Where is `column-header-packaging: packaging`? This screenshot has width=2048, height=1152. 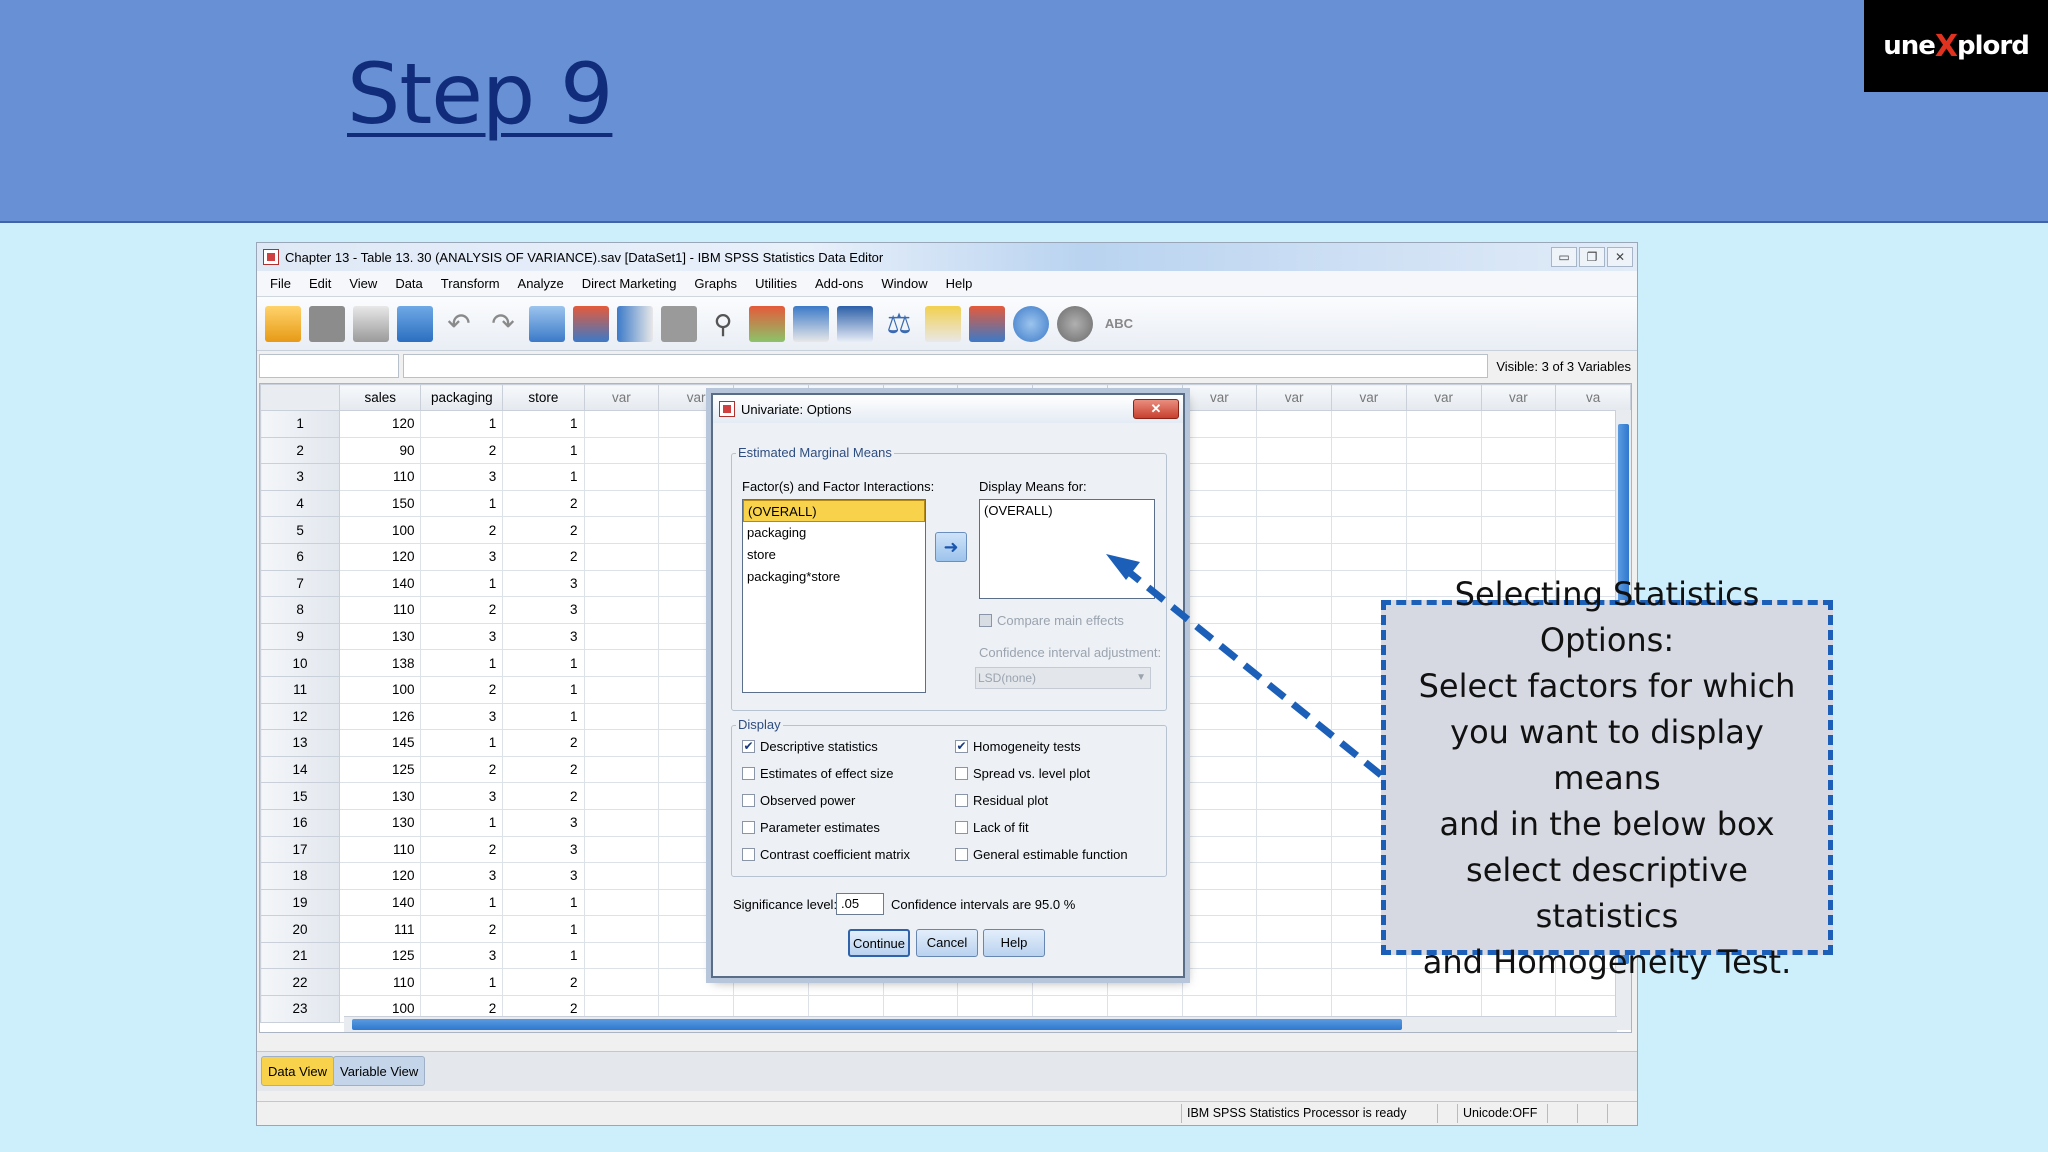
column-header-packaging: packaging is located at coordinates (462, 397).